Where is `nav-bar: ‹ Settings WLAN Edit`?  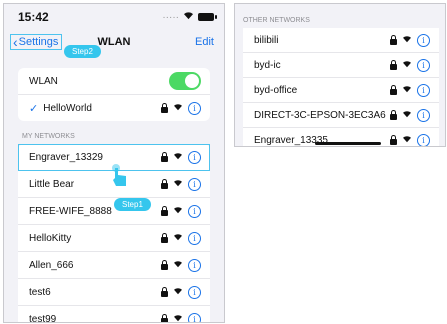 nav-bar: ‹ Settings WLAN Edit is located at coordinates (114, 42).